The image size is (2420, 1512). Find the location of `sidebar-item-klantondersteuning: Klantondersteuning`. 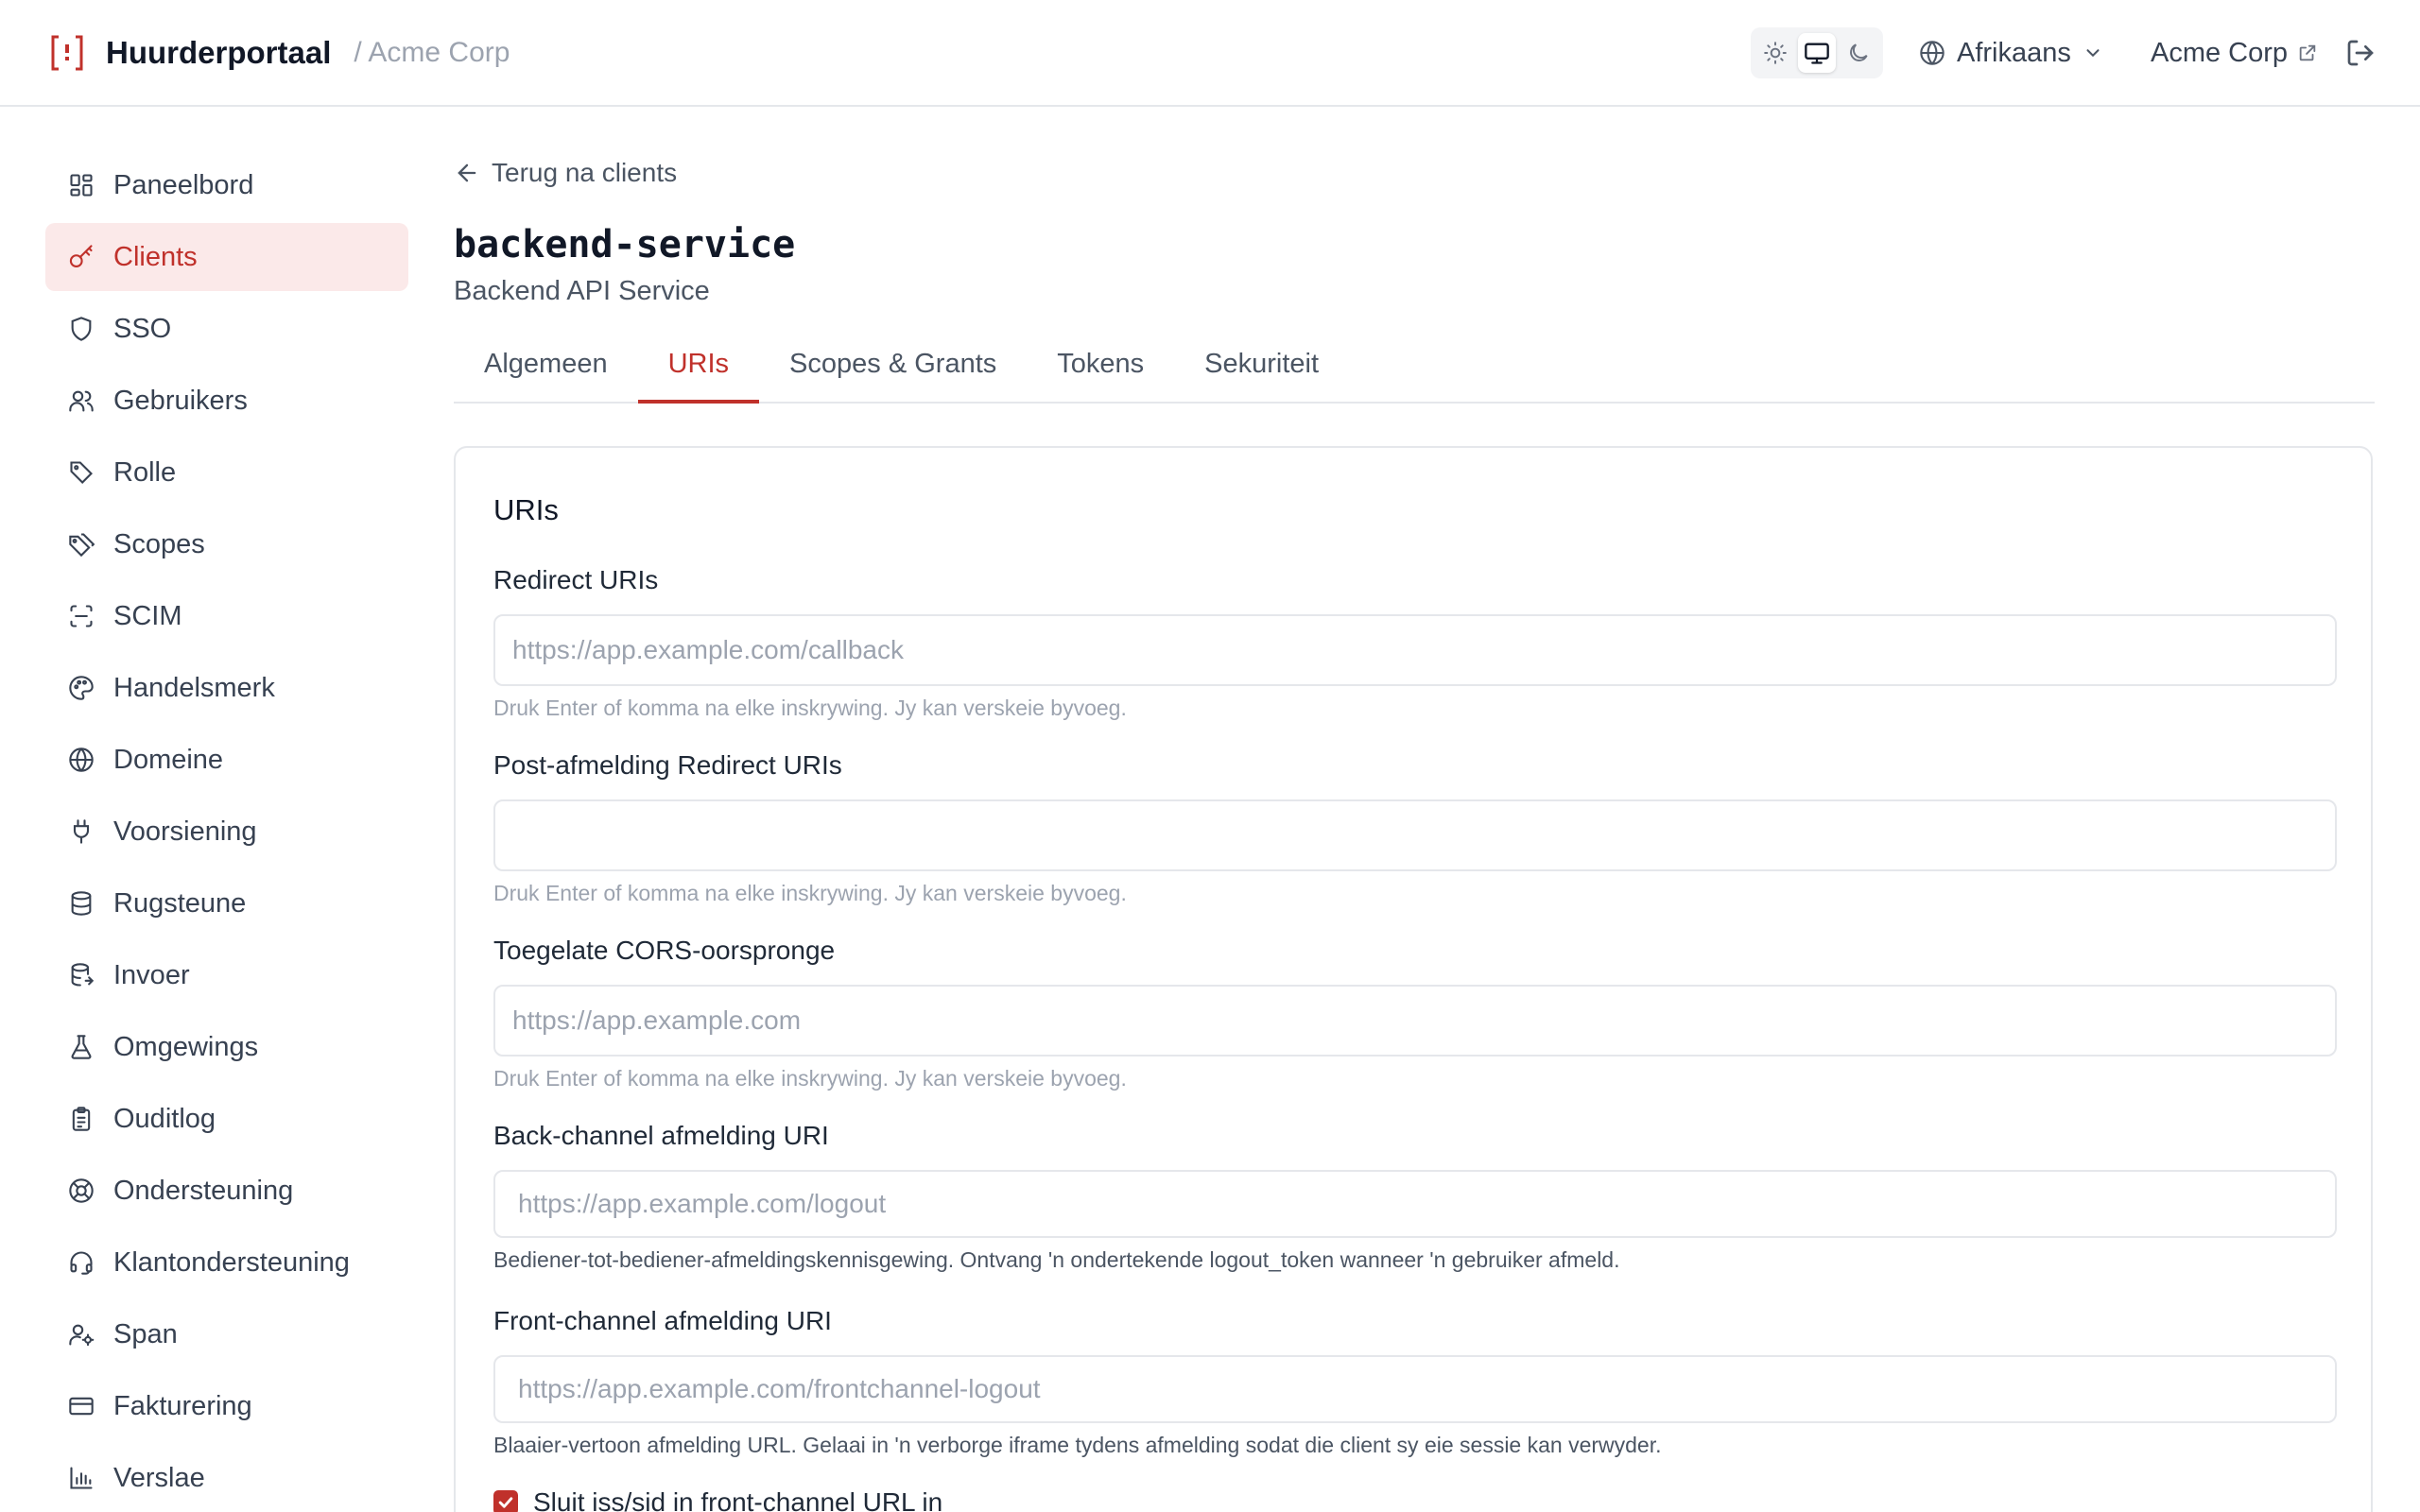

sidebar-item-klantondersteuning: Klantondersteuning is located at coordinates (226, 1262).